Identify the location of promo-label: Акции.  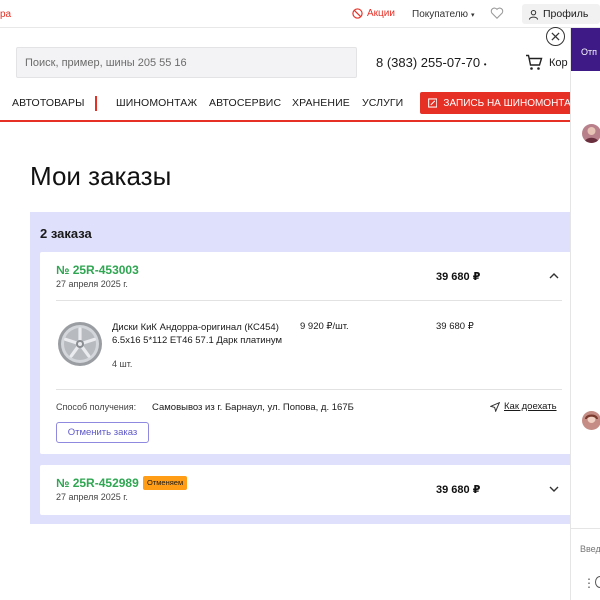
(381, 13).